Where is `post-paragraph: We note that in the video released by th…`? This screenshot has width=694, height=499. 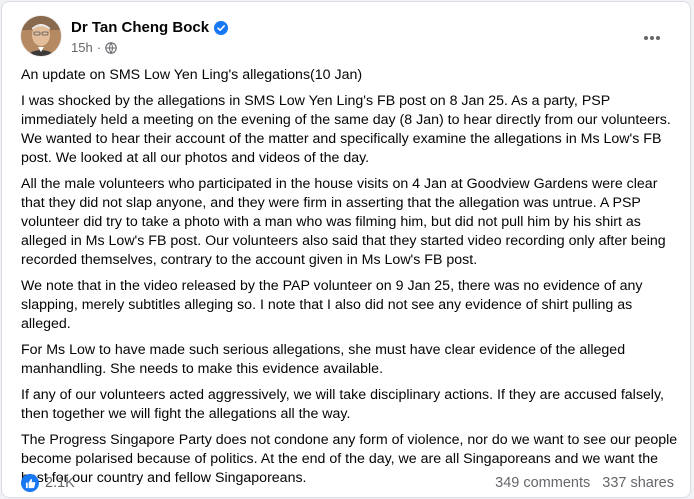
post-paragraph: We note that in the video released by th… is located at coordinates (332, 305).